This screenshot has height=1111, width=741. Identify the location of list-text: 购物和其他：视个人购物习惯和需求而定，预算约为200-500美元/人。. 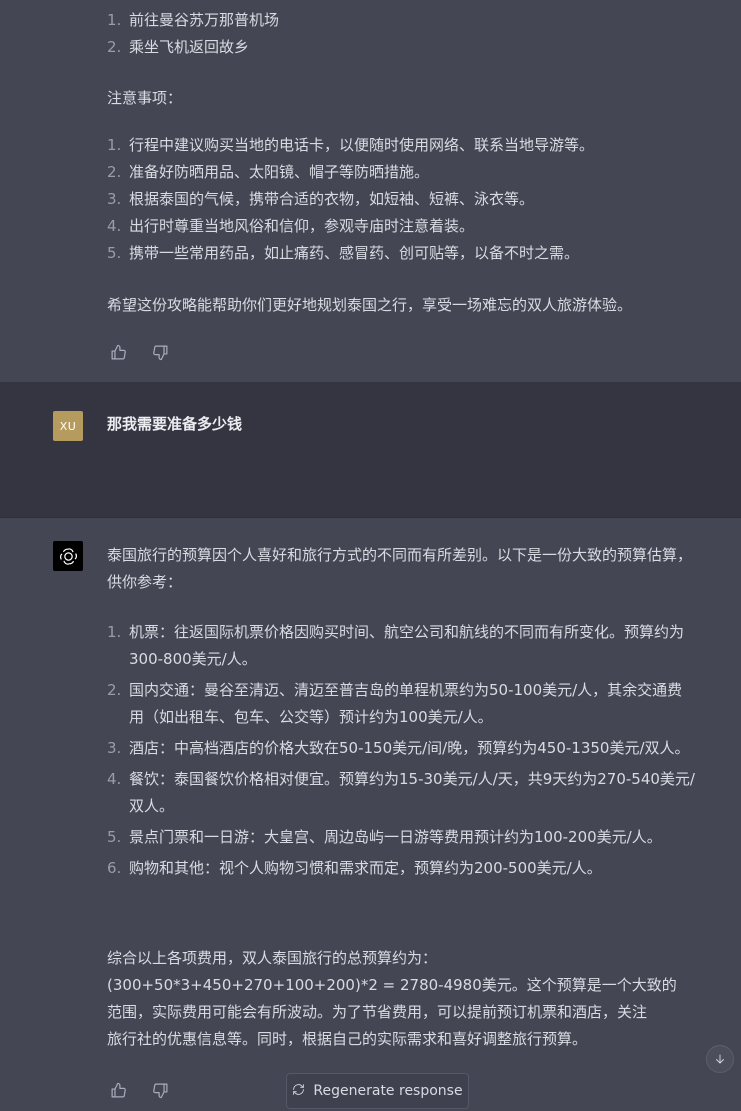
(365, 868).